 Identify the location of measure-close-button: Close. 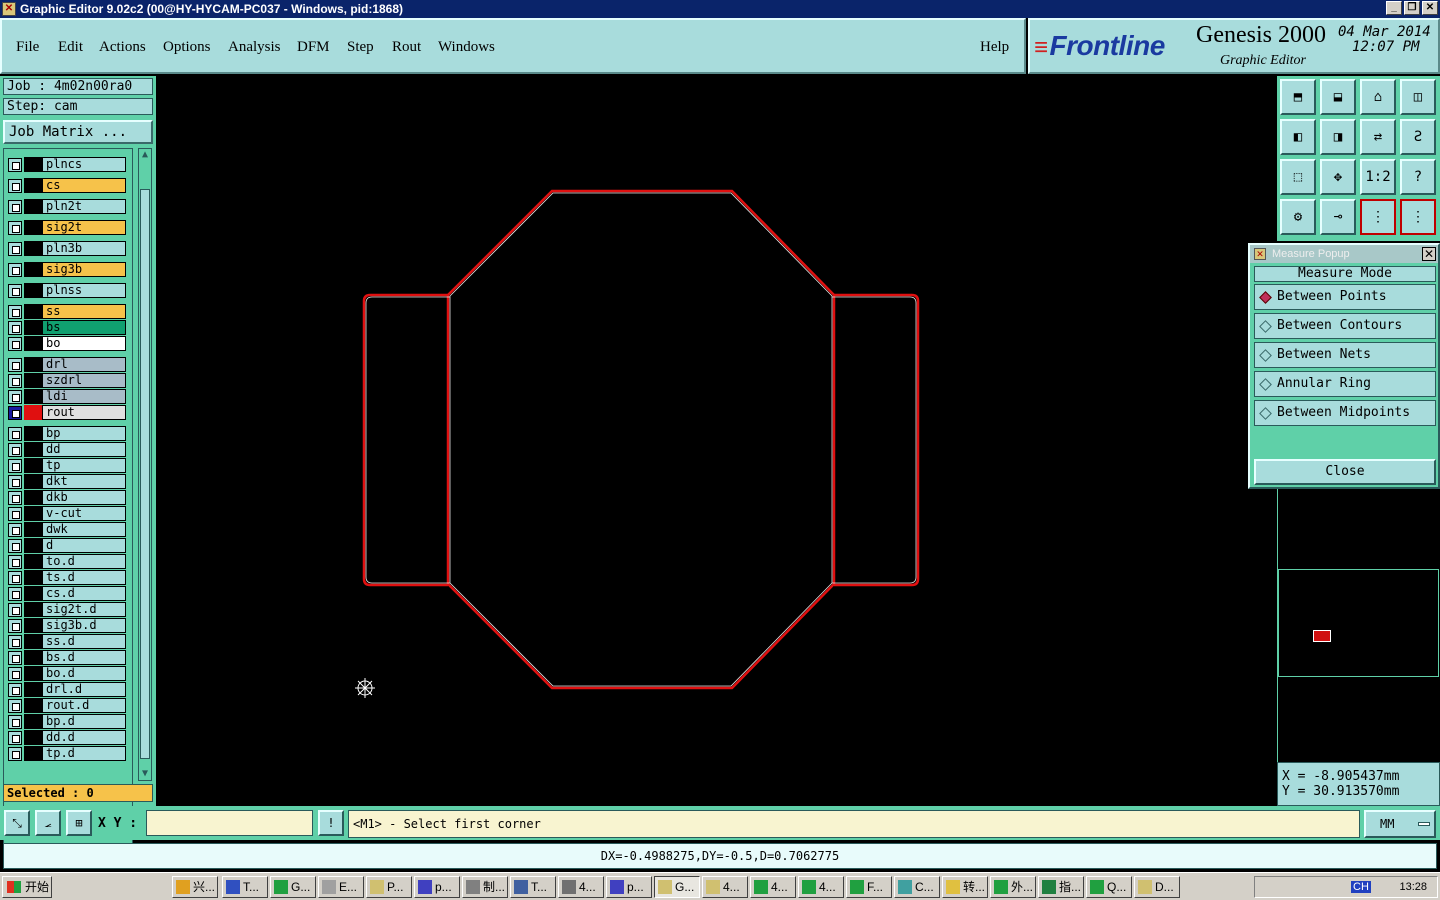
(1345, 472).